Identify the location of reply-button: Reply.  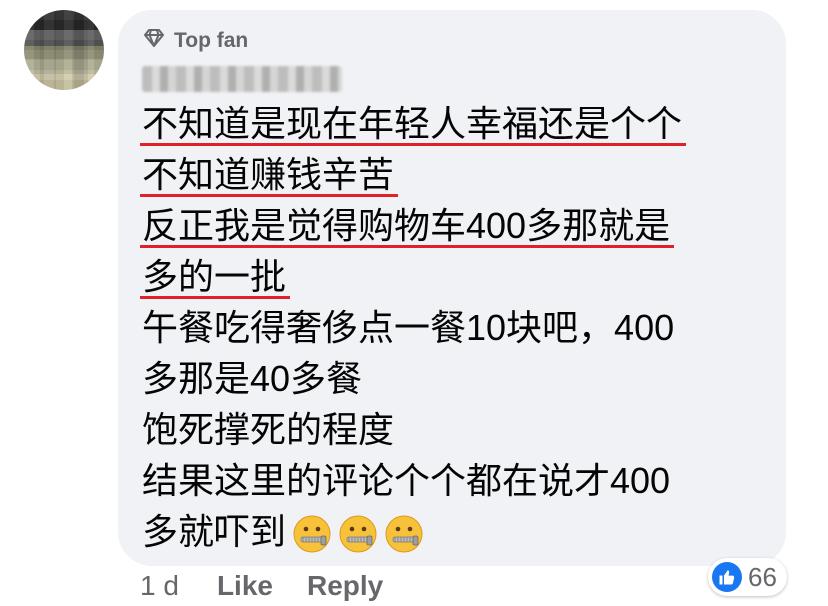
(345, 586).